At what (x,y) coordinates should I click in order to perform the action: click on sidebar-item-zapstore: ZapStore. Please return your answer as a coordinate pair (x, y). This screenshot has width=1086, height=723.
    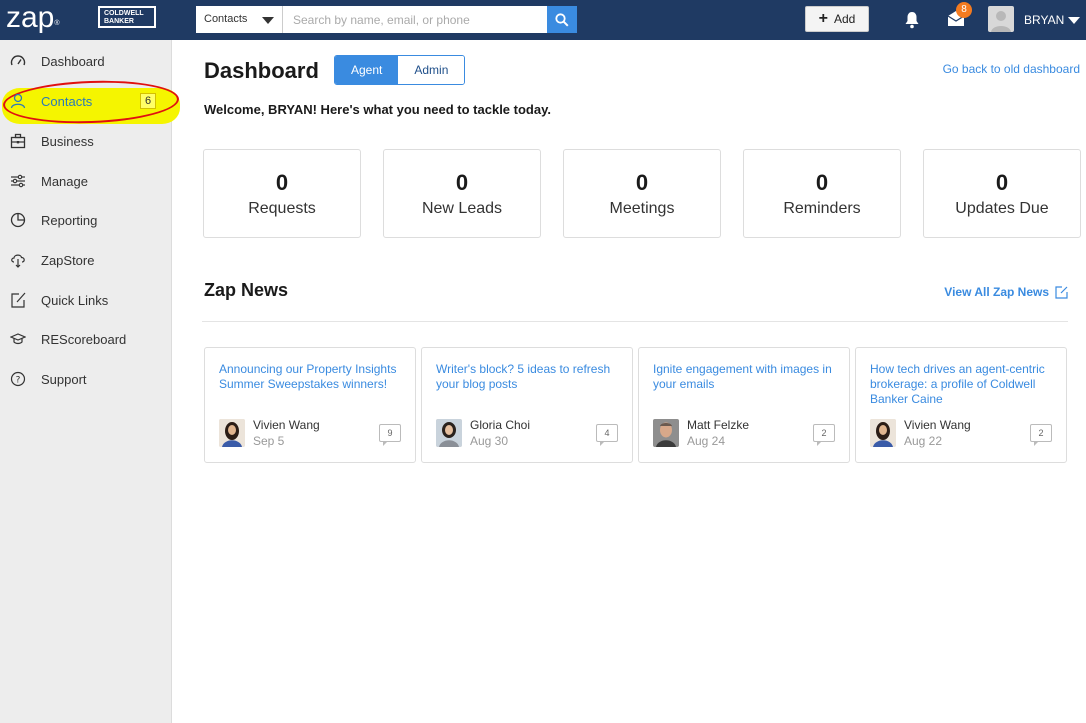
    Looking at the image, I should click on (86, 260).